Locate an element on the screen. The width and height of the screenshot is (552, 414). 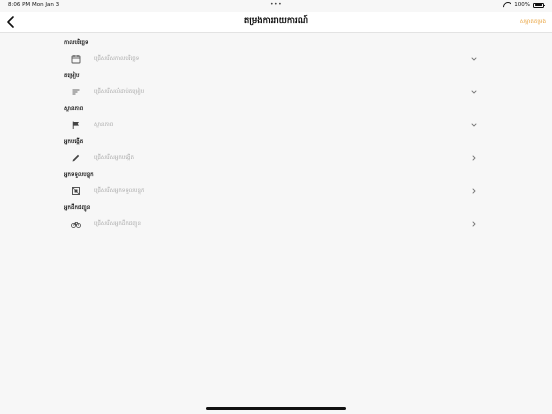
assignee-picker: ជ្រើសរើសអ្នកទទួលបន្ទុក is located at coordinates (274, 191).